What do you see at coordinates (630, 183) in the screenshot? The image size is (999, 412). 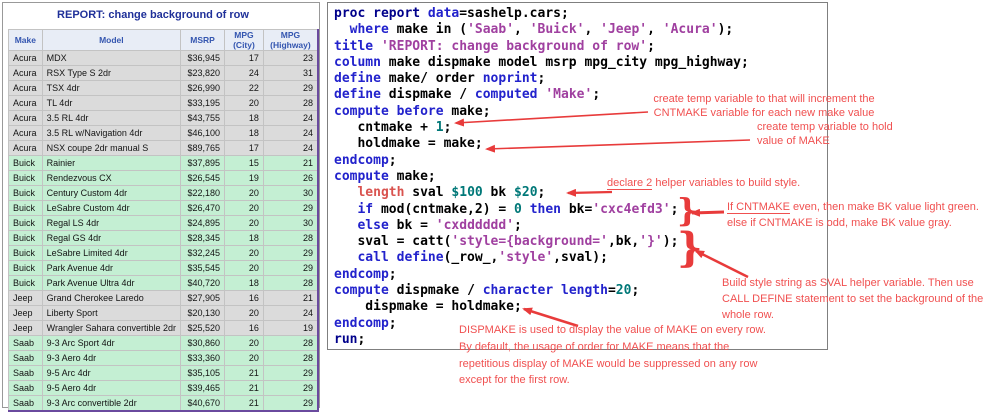 I see `annotation-text: declare 2` at bounding box center [630, 183].